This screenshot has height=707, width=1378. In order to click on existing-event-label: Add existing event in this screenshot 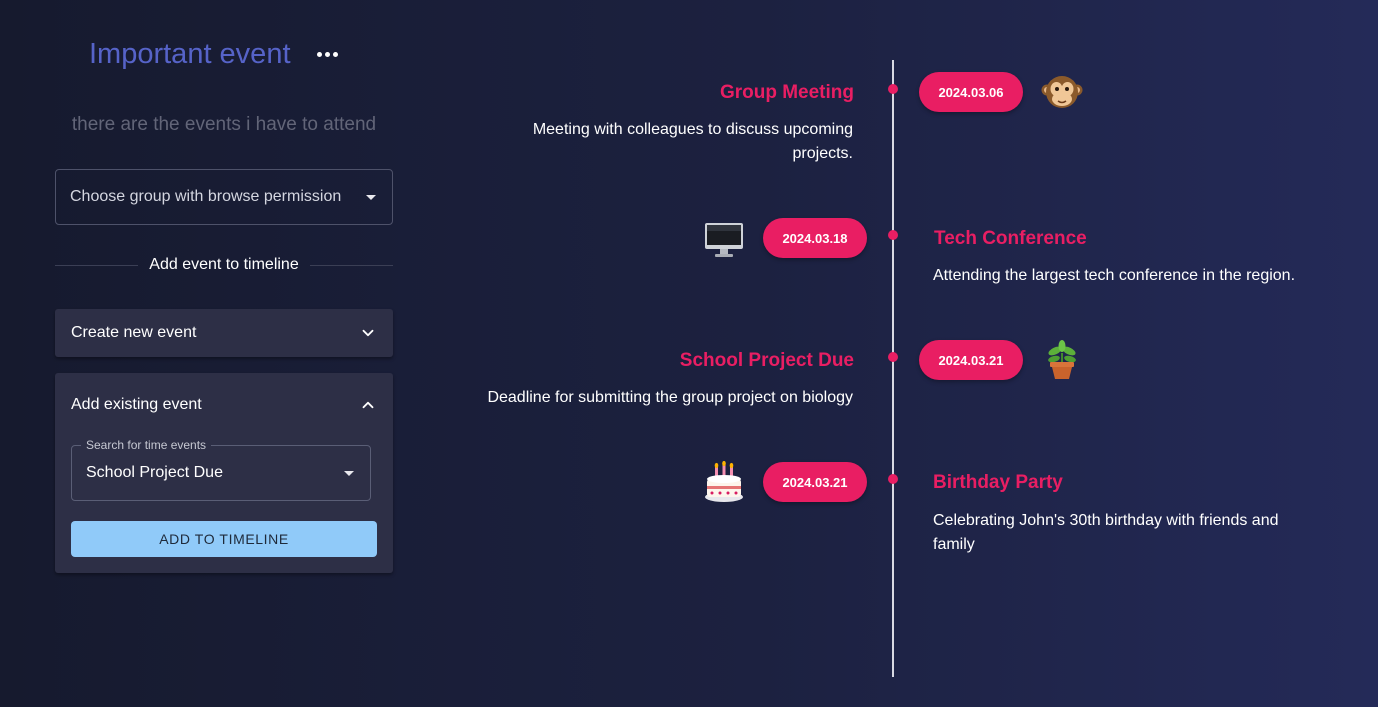, I will do `click(136, 404)`.